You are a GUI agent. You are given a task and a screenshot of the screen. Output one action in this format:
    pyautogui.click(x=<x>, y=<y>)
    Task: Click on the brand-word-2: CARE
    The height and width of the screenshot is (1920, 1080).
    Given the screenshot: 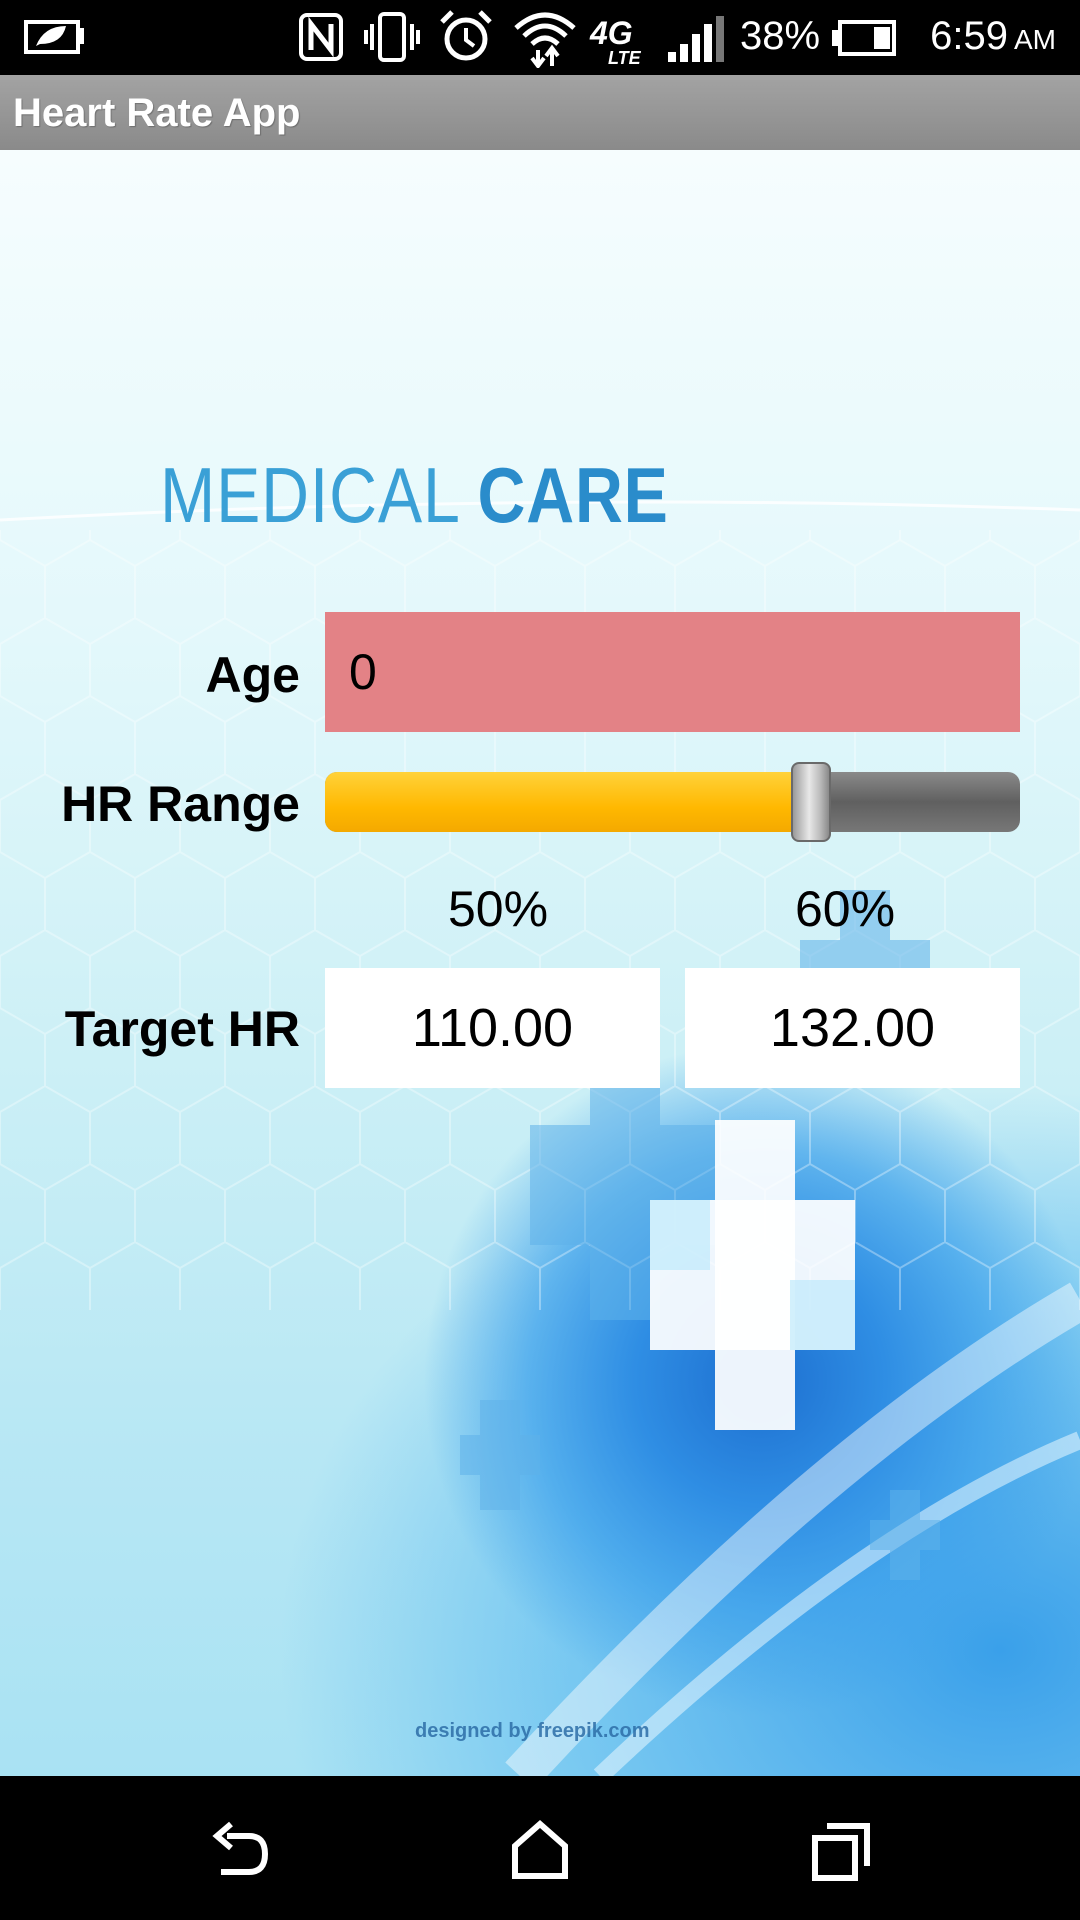 What is the action you would take?
    pyautogui.click(x=573, y=495)
    